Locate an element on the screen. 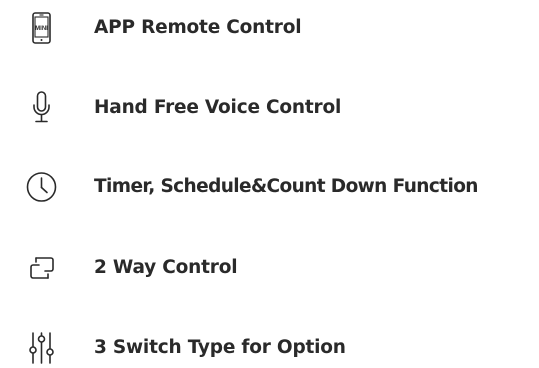 The image size is (539, 368). feature-item-two-way-control: 2 Way Control is located at coordinates (269, 268).